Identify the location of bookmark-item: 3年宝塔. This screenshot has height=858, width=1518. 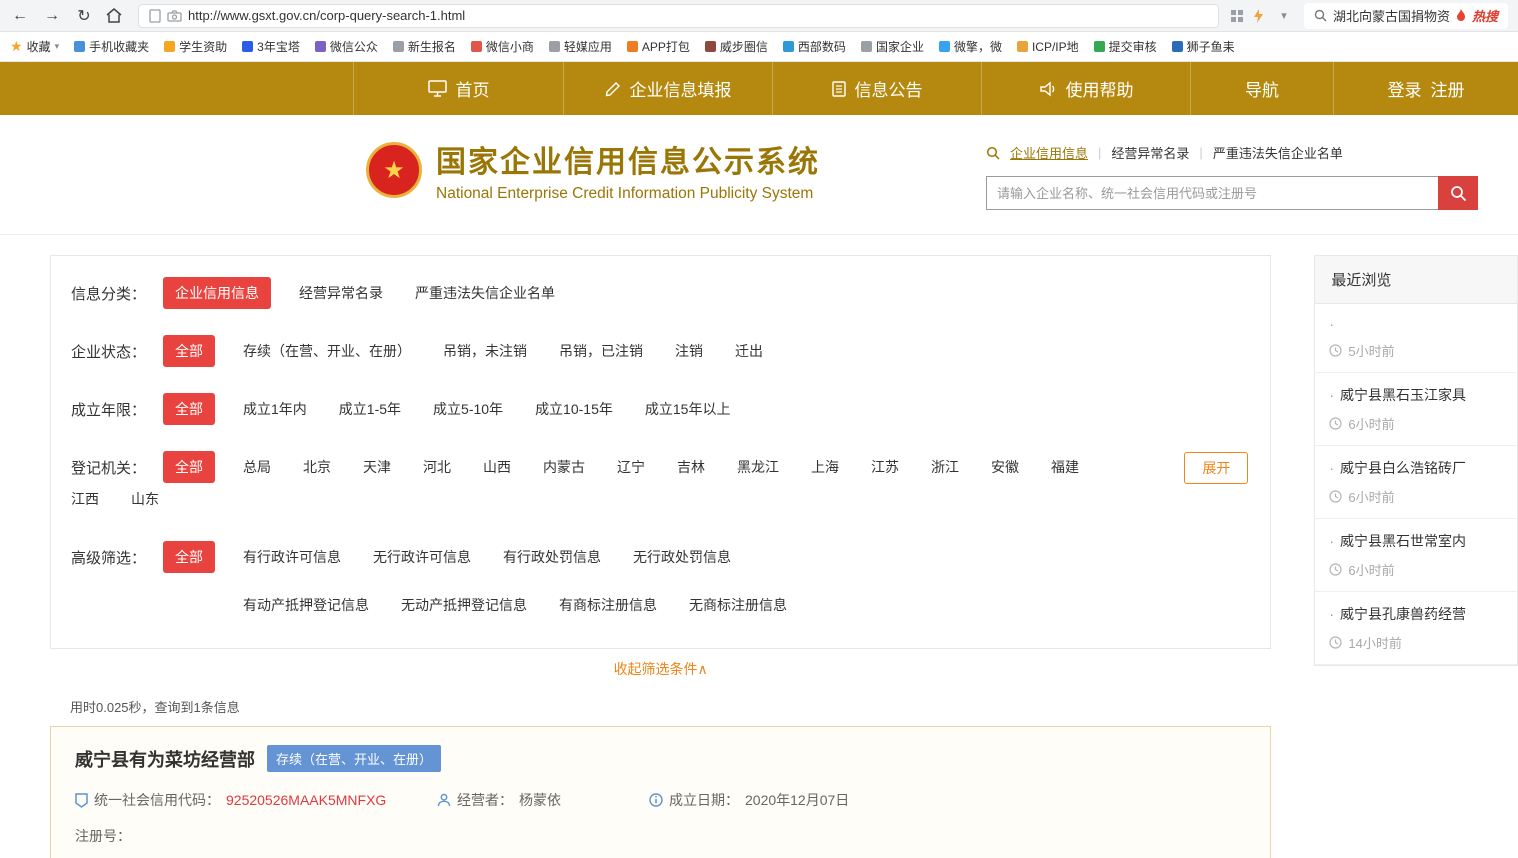
(271, 46).